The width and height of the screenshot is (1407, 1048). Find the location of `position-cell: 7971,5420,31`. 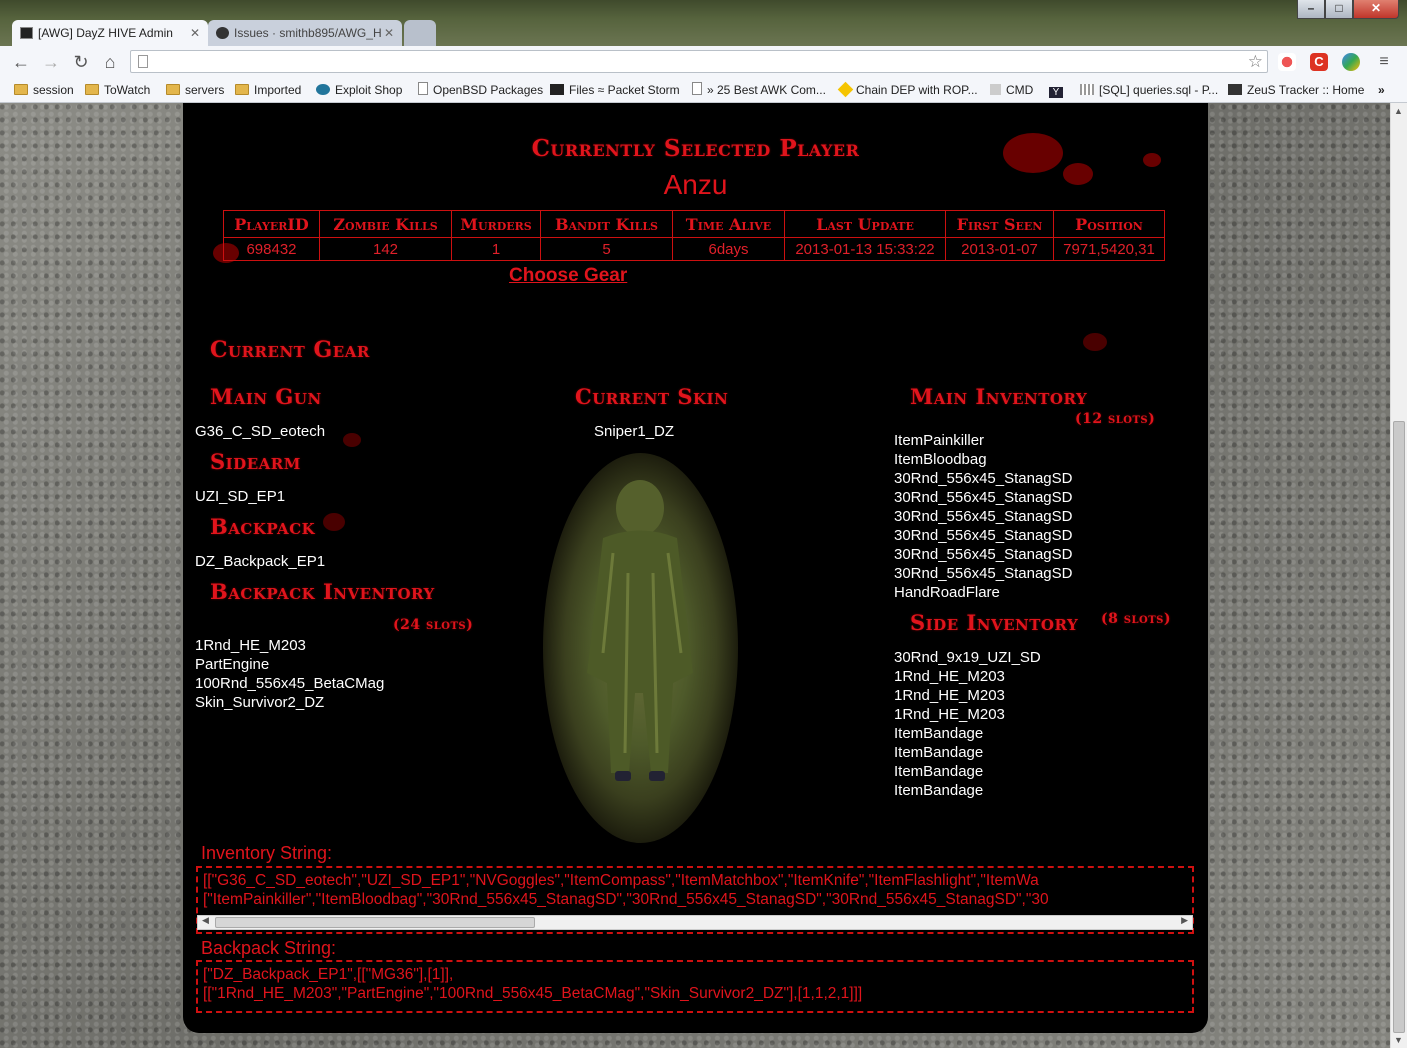

position-cell: 7971,5420,31 is located at coordinates (1109, 249).